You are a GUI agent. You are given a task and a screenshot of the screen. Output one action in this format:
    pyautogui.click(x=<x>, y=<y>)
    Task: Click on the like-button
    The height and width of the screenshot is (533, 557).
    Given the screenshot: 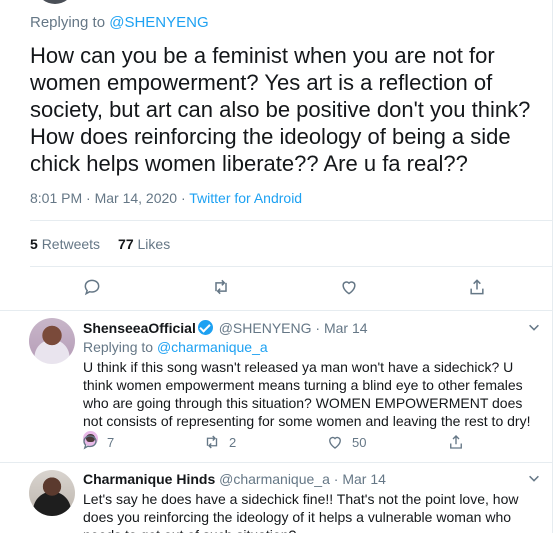 What is the action you would take?
    pyautogui.click(x=349, y=287)
    